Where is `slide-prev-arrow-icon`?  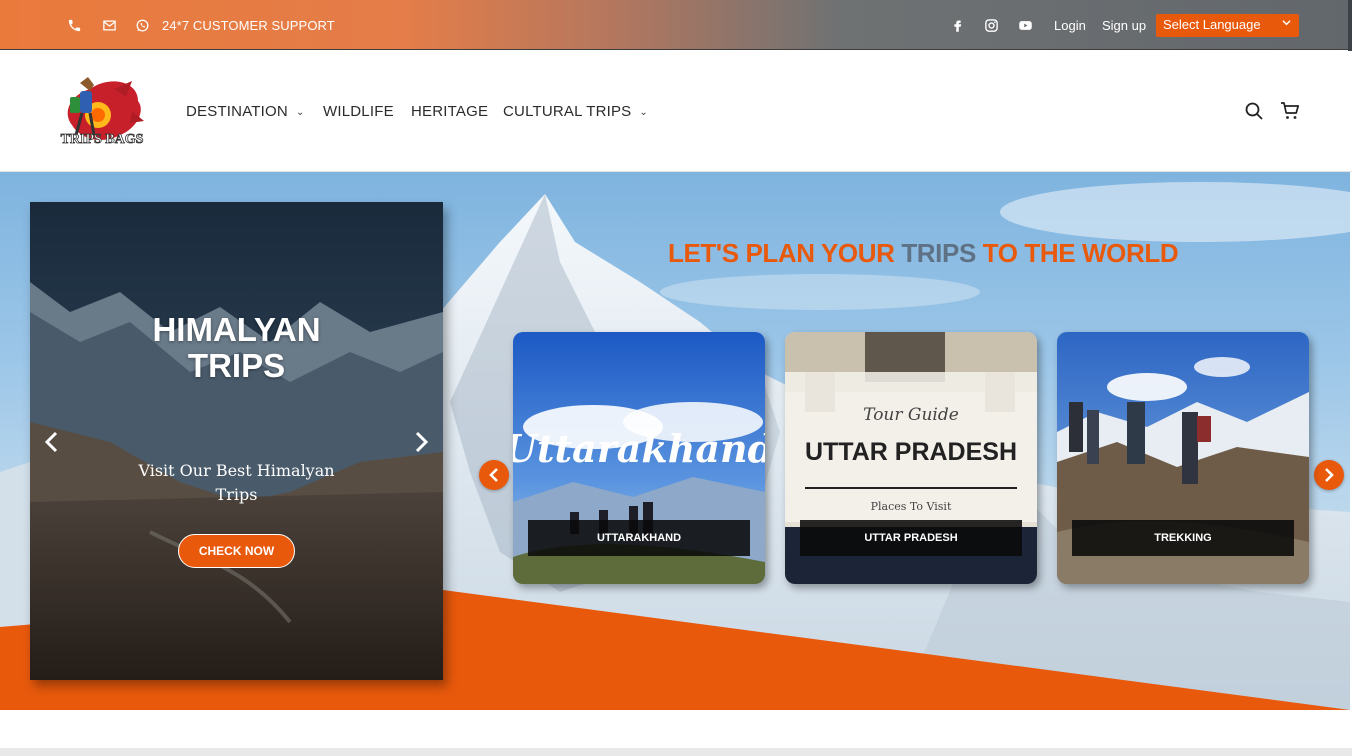
slide-prev-arrow-icon is located at coordinates (52, 442).